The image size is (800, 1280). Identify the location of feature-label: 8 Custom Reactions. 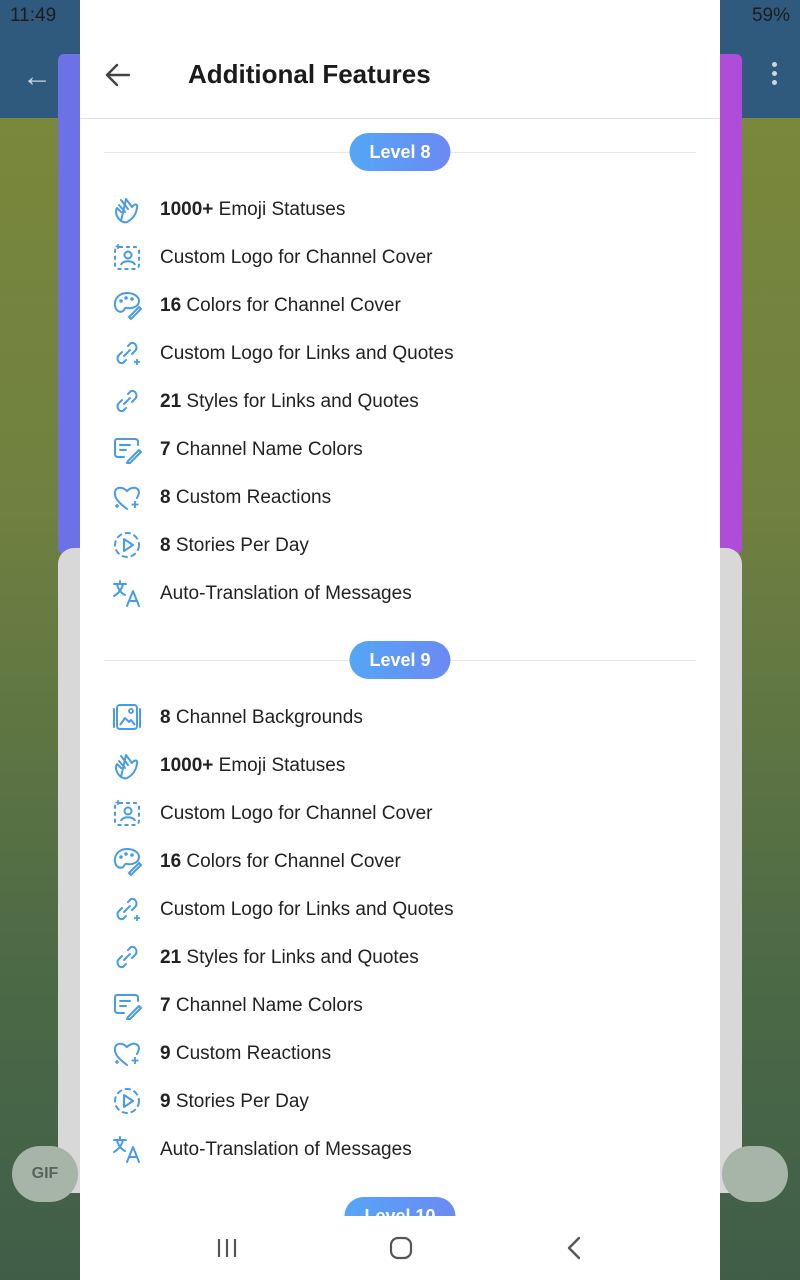
(245, 498).